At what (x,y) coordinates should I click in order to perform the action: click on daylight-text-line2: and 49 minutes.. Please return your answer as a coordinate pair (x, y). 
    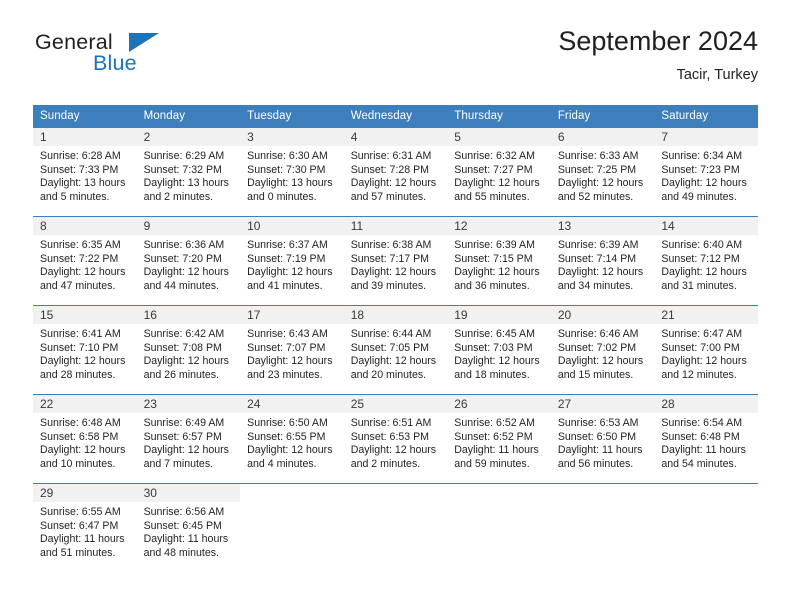
    Looking at the image, I should click on (699, 196).